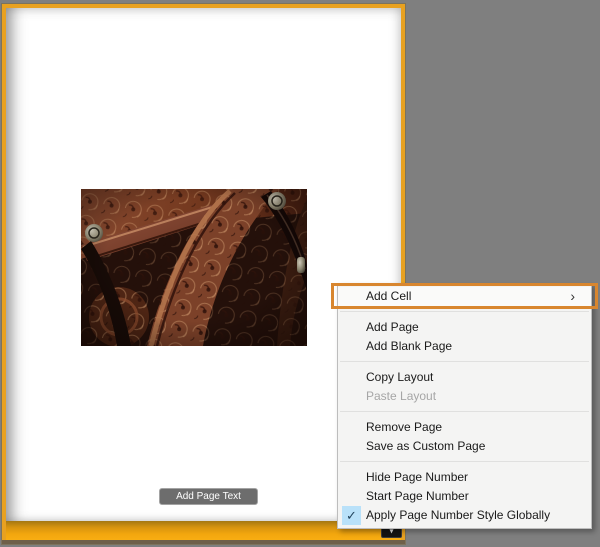 The width and height of the screenshot is (600, 547). I want to click on menu-item-label: Copy Layout, so click(400, 377).